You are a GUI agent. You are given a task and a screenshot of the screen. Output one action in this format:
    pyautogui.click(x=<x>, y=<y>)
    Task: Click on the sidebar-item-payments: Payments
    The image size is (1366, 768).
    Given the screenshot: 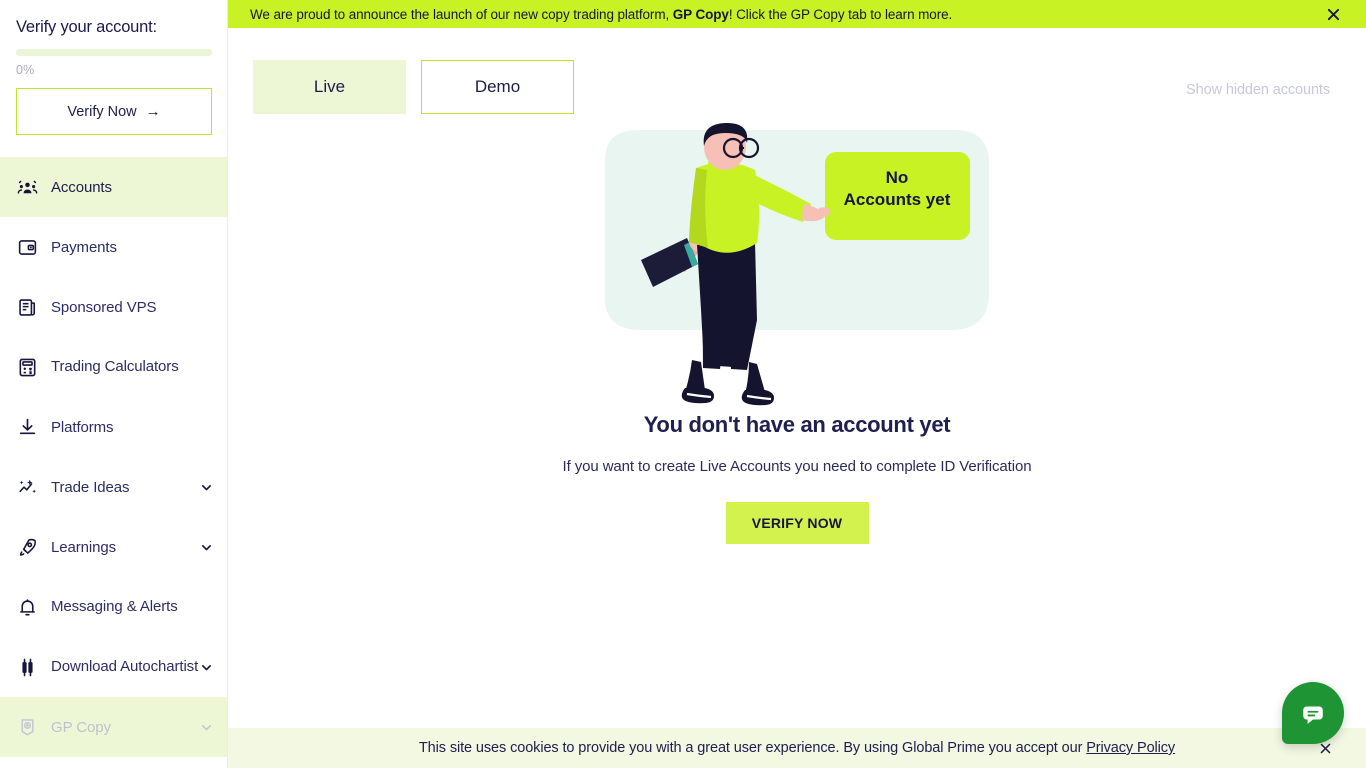 What is the action you would take?
    pyautogui.click(x=113, y=247)
    